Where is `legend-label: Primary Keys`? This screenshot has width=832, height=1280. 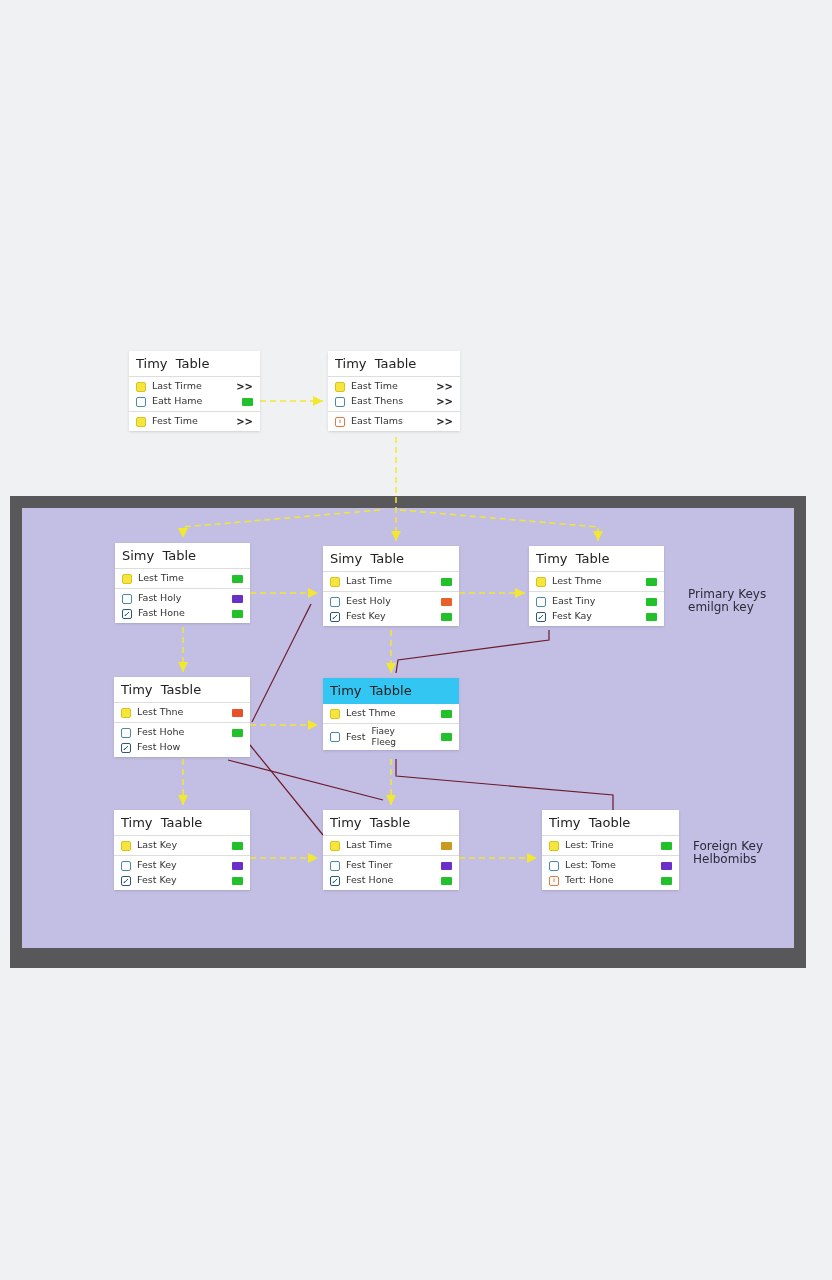 legend-label: Primary Keys is located at coordinates (727, 594).